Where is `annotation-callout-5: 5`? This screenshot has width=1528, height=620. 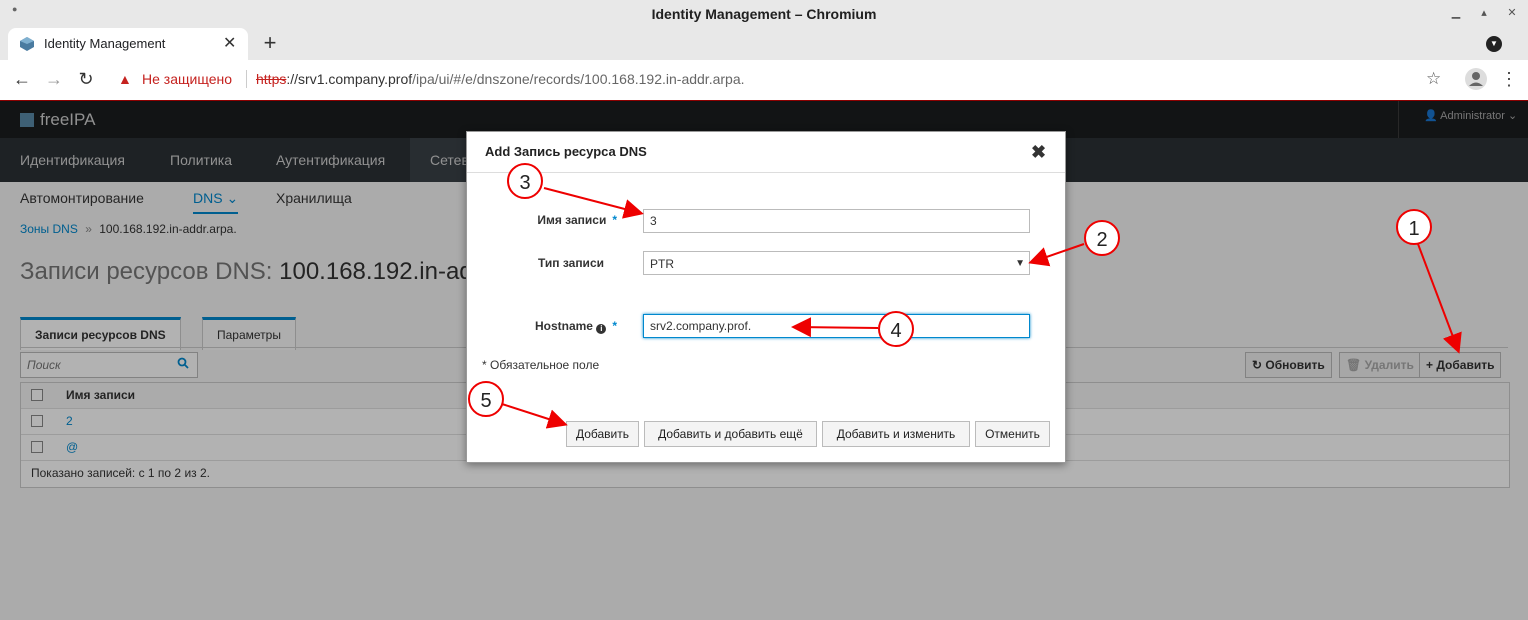 annotation-callout-5: 5 is located at coordinates (486, 399).